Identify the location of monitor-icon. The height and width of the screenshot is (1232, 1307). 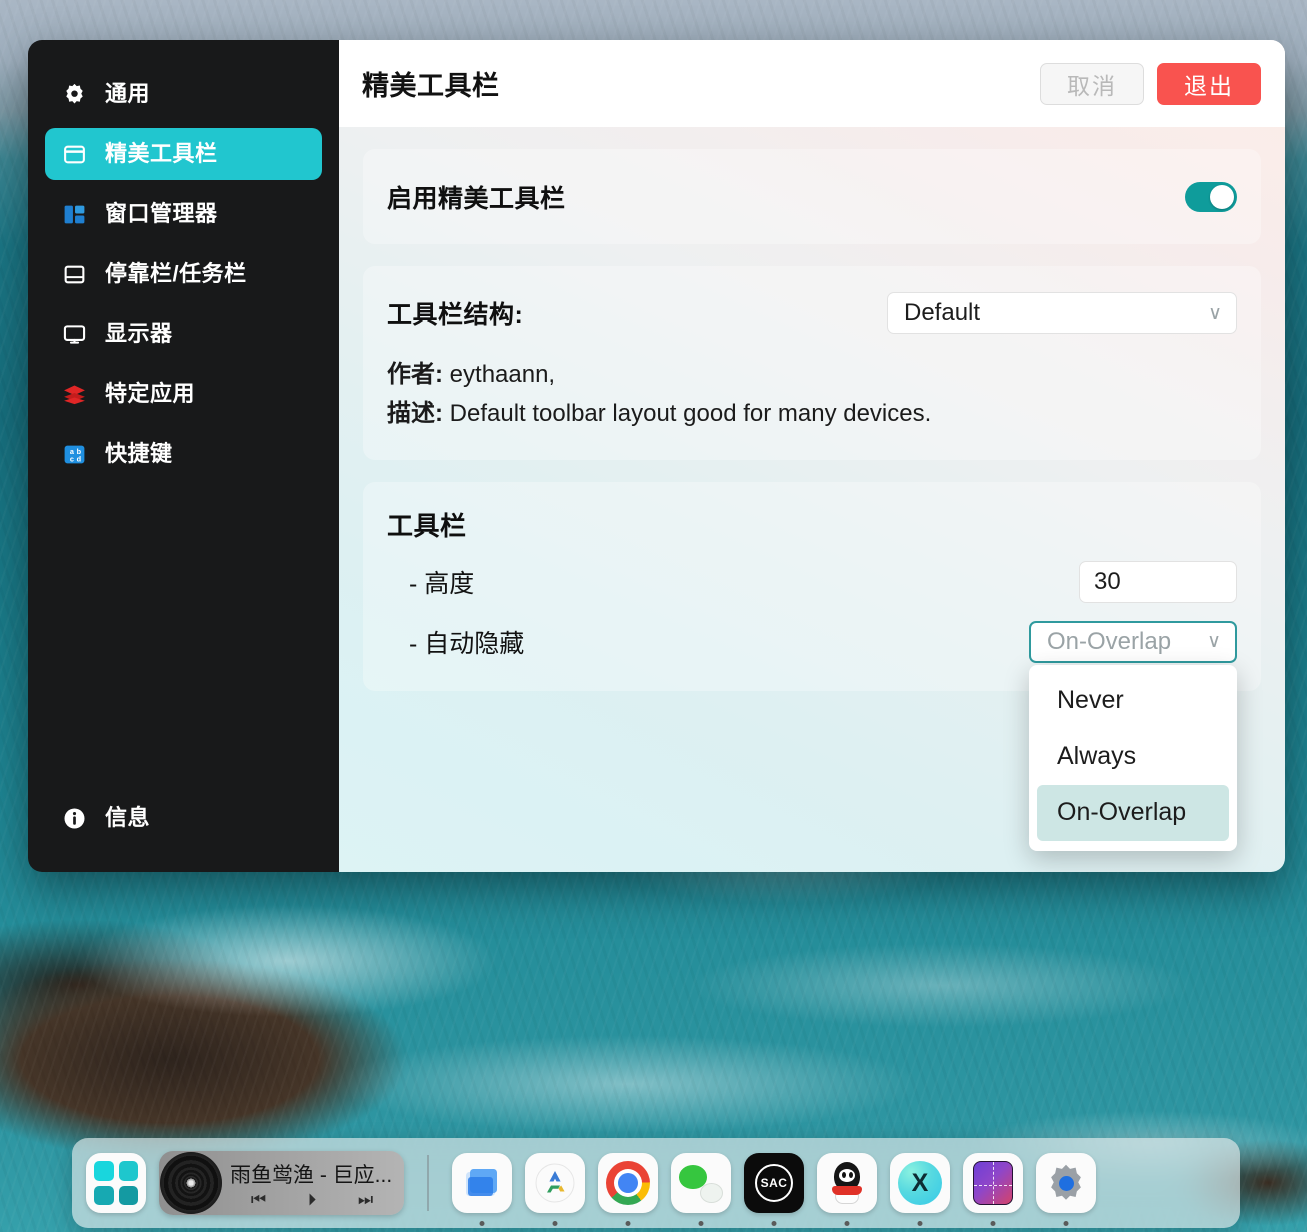
(74, 334).